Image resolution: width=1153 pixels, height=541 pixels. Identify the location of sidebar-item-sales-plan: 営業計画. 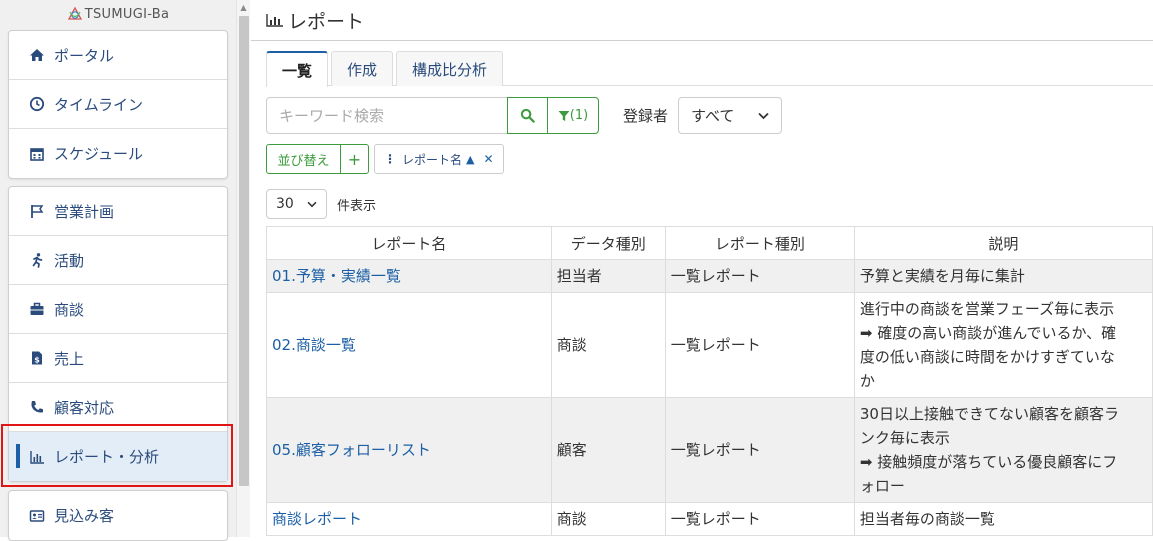
(118, 211).